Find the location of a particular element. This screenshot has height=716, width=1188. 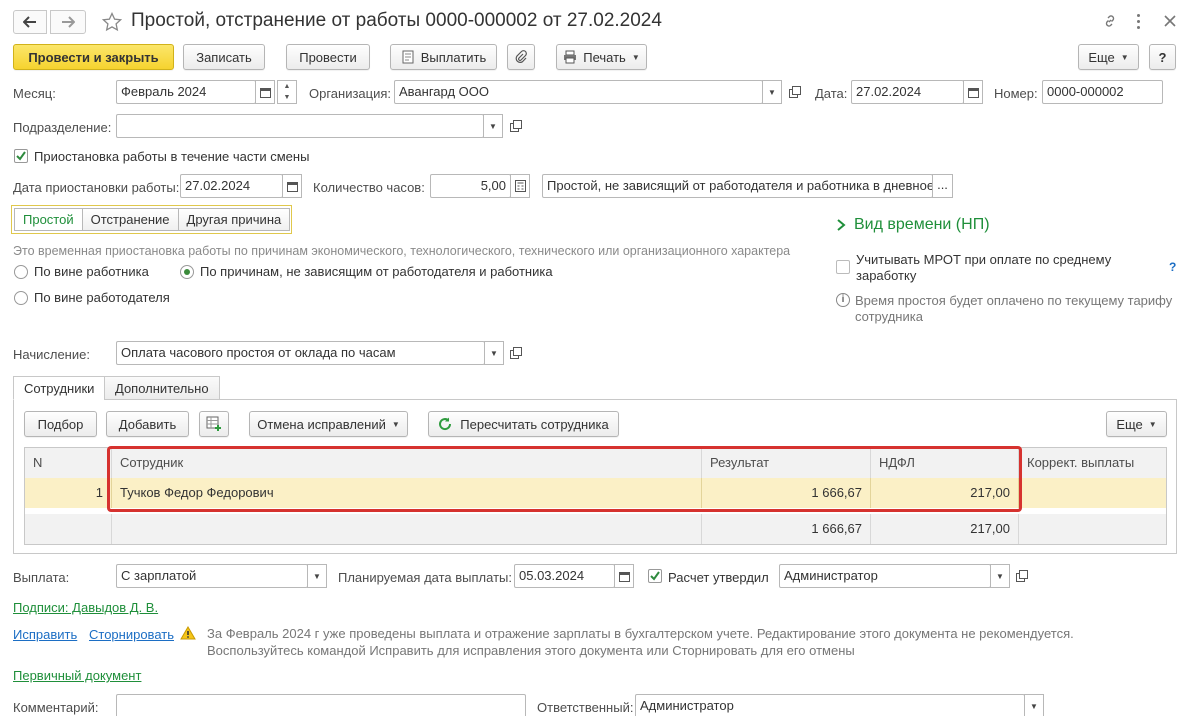

signatures-link: Подписи: Давыдов Д. В. is located at coordinates (85, 607).